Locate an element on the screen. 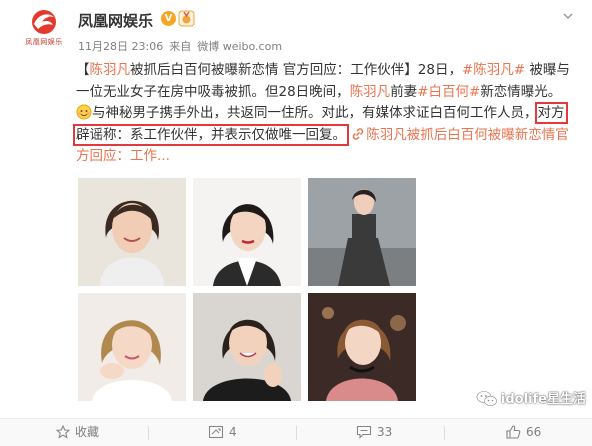 The image size is (592, 446). hashtag-link: #陈羽凡# is located at coordinates (493, 70).